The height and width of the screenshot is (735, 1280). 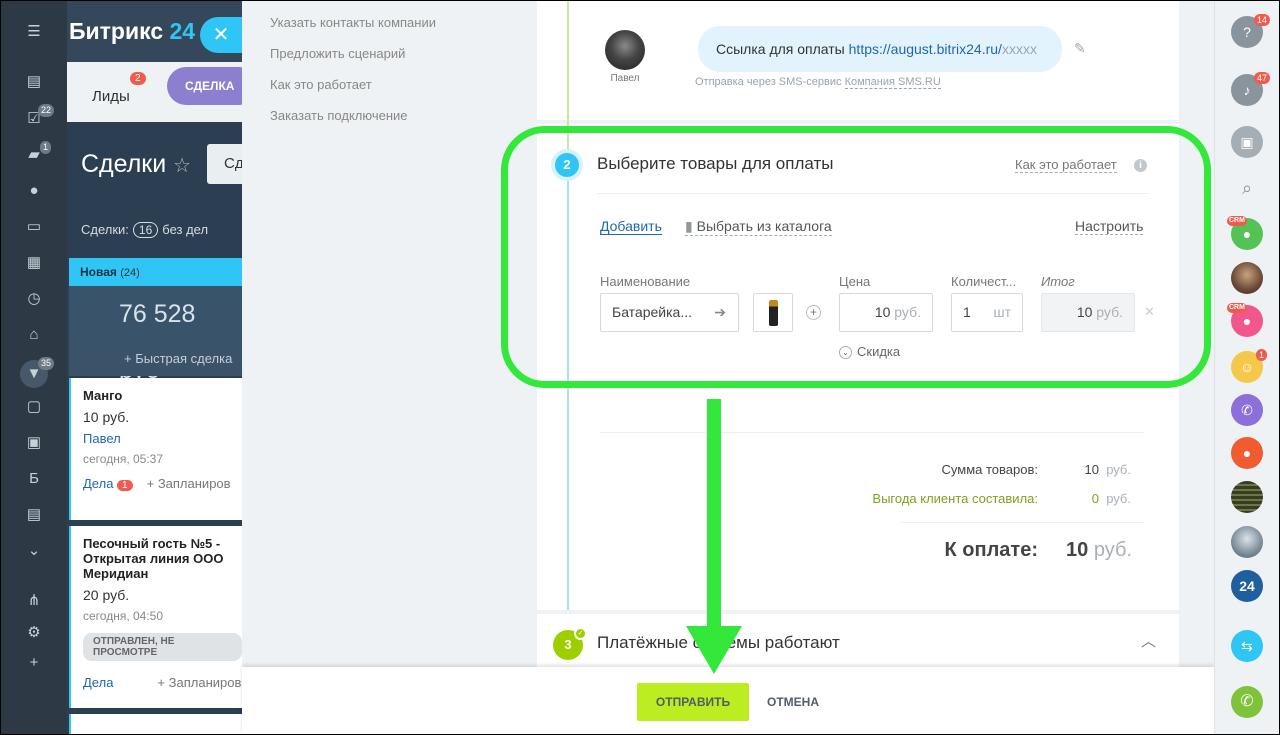 What do you see at coordinates (34, 263) in the screenshot?
I see `calendar-icon: ▦` at bounding box center [34, 263].